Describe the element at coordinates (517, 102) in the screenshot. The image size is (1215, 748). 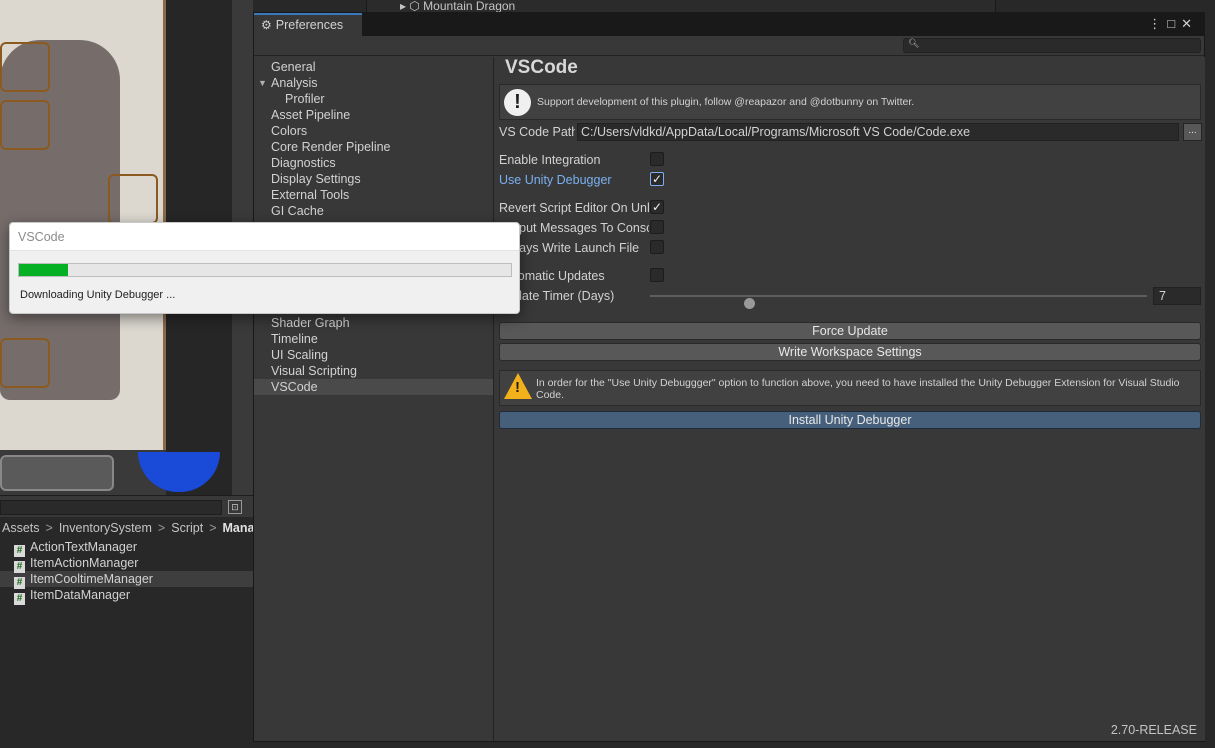
I see `info-icon: !` at that location.